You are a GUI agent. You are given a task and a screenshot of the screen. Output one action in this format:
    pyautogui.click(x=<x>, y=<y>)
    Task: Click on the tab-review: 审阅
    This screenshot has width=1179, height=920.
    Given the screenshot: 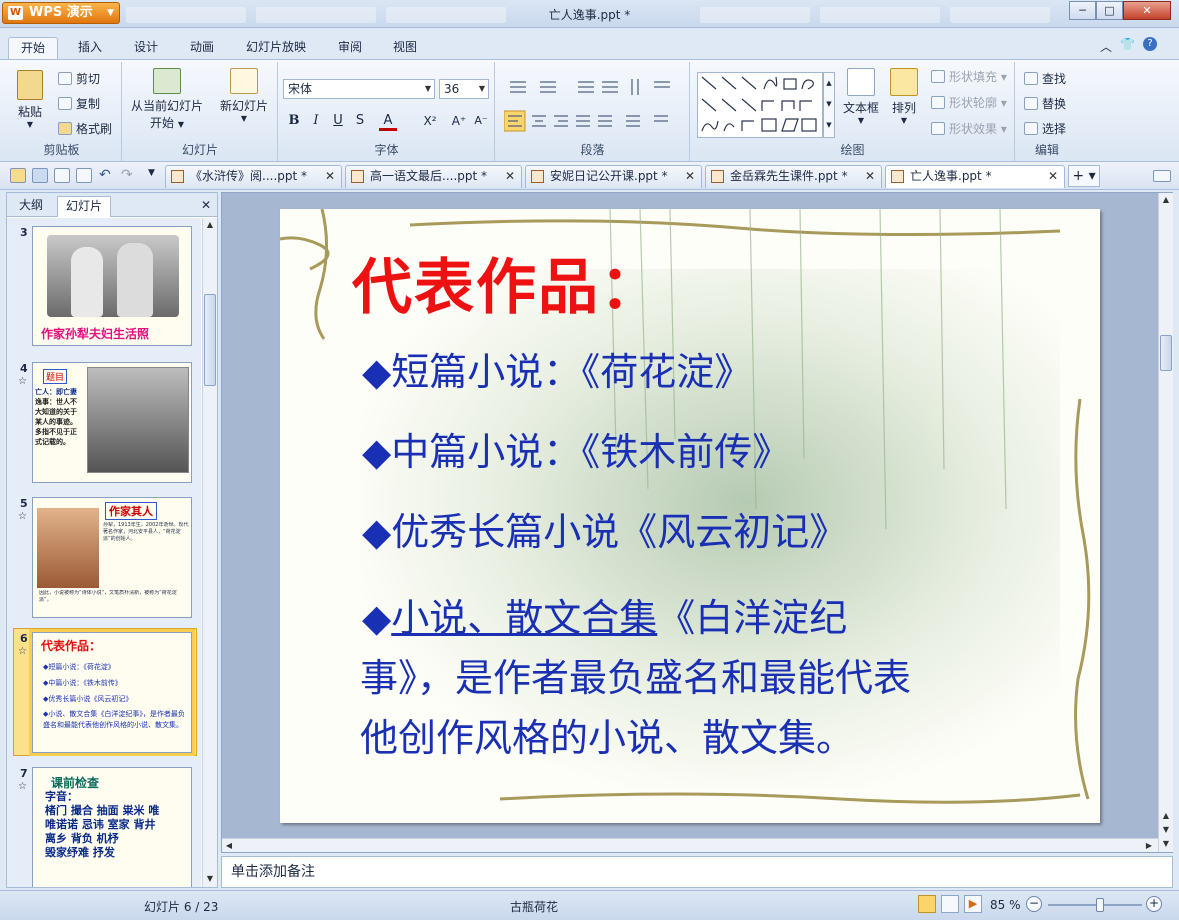 What is the action you would take?
    pyautogui.click(x=350, y=48)
    